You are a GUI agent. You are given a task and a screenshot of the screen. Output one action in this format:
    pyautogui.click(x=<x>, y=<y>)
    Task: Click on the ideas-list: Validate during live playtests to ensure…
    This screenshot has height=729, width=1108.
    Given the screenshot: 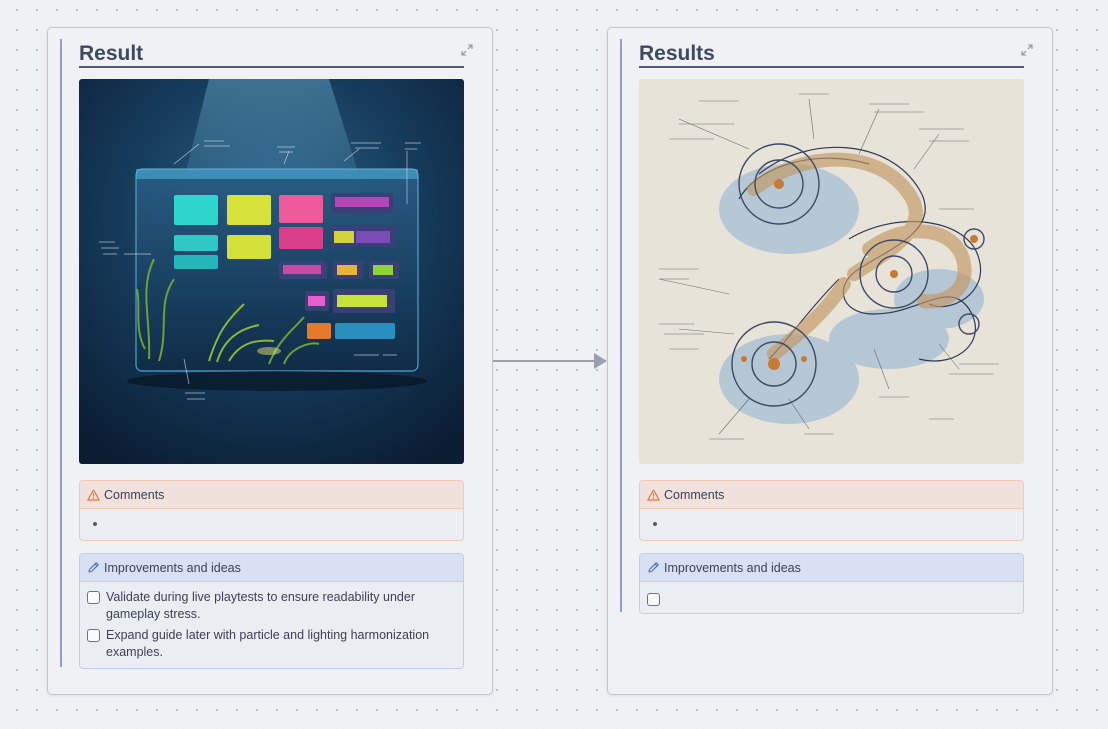 What is the action you would take?
    pyautogui.click(x=271, y=625)
    